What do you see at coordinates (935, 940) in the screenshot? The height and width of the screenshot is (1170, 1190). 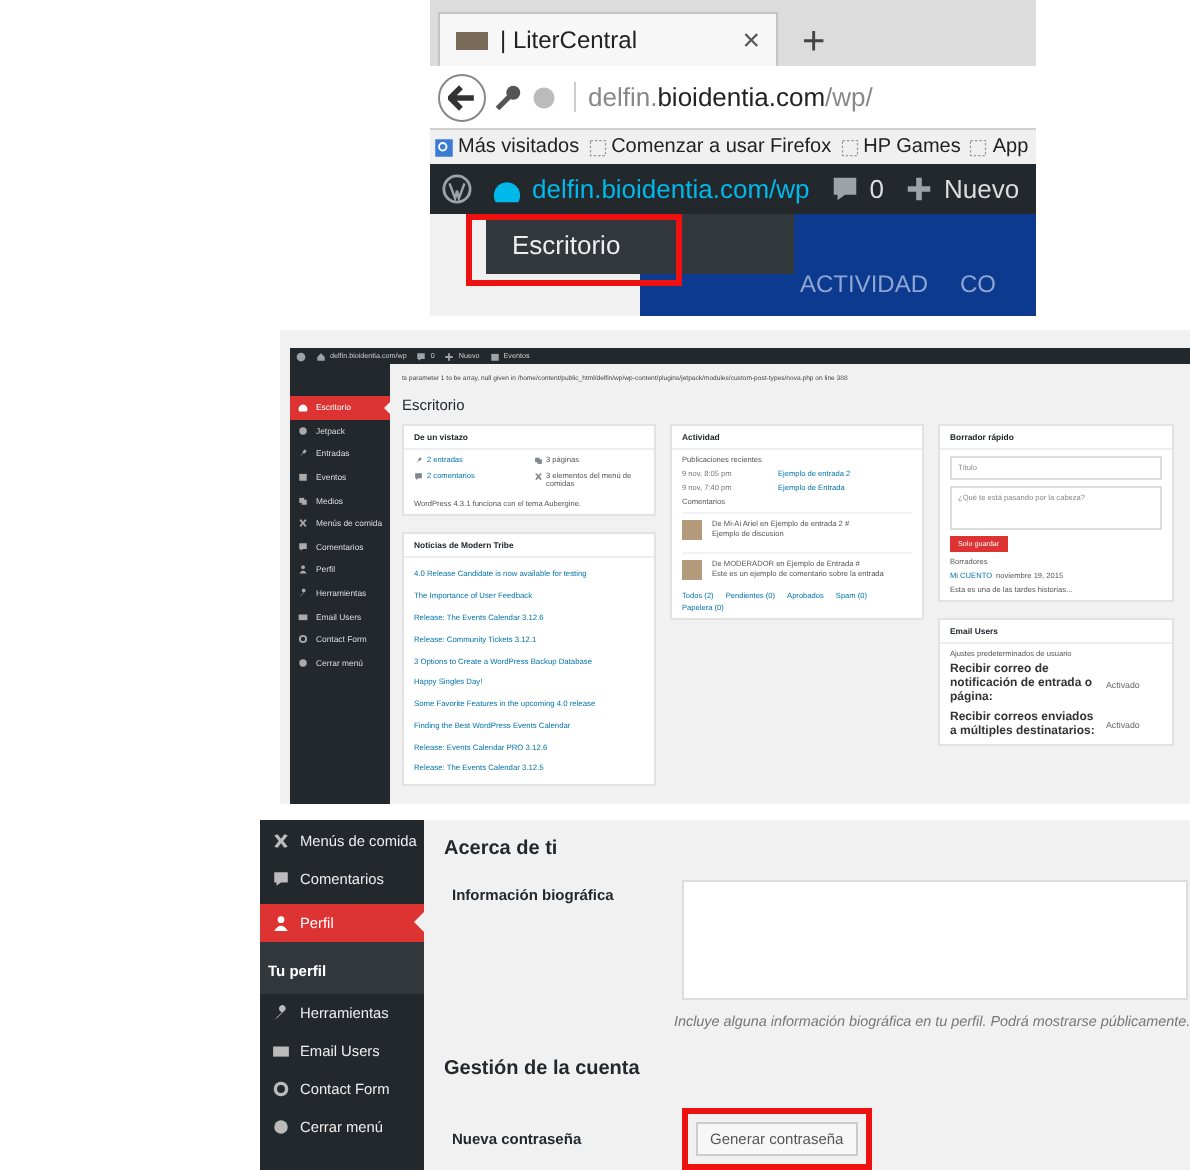 I see `bio-field` at bounding box center [935, 940].